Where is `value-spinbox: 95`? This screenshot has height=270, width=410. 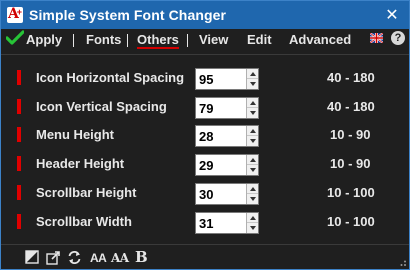 value-spinbox: 95 is located at coordinates (227, 79).